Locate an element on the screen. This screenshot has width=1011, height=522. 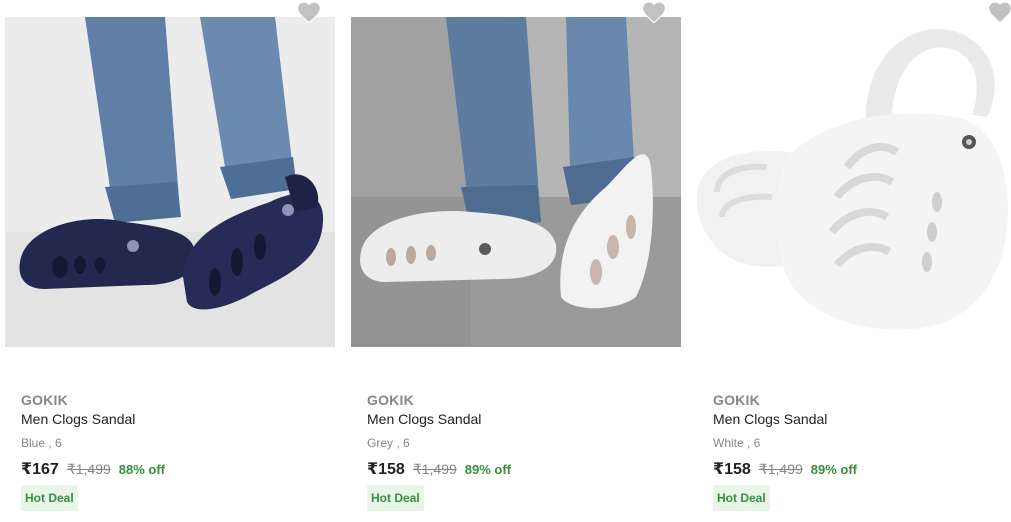
product-variant: White , 6 is located at coordinates (737, 443).